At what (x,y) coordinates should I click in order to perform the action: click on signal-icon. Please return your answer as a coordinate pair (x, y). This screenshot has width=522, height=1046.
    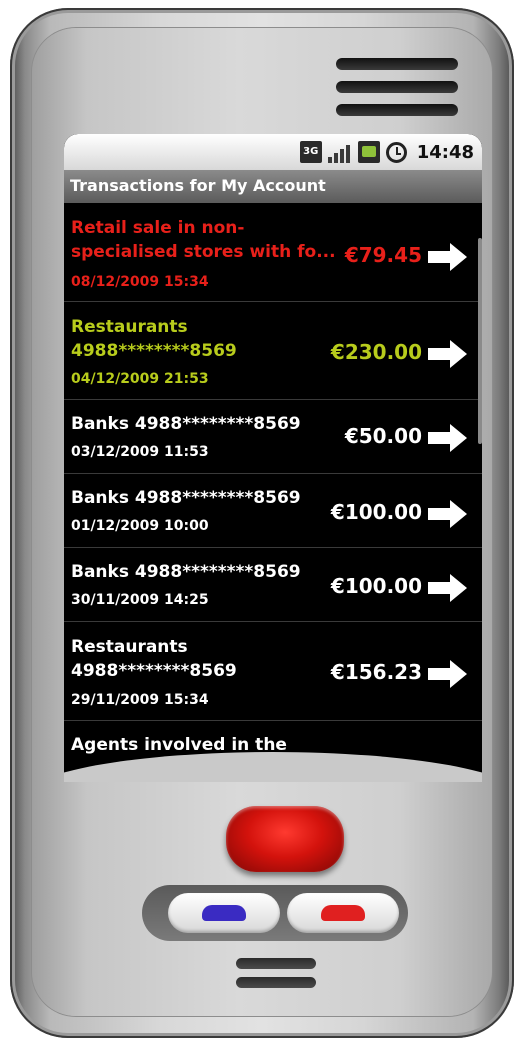
    Looking at the image, I should click on (339, 152).